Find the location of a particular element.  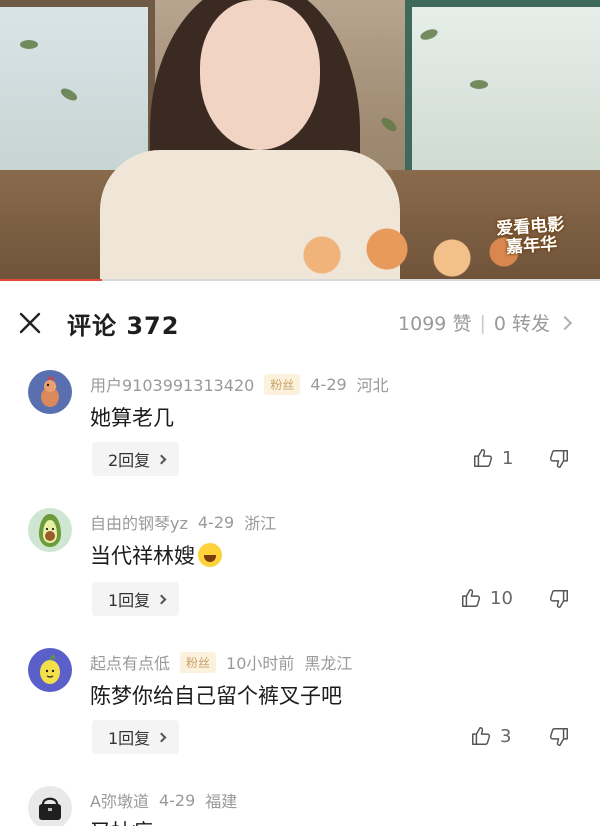

comment-region: 浙江 is located at coordinates (260, 523).